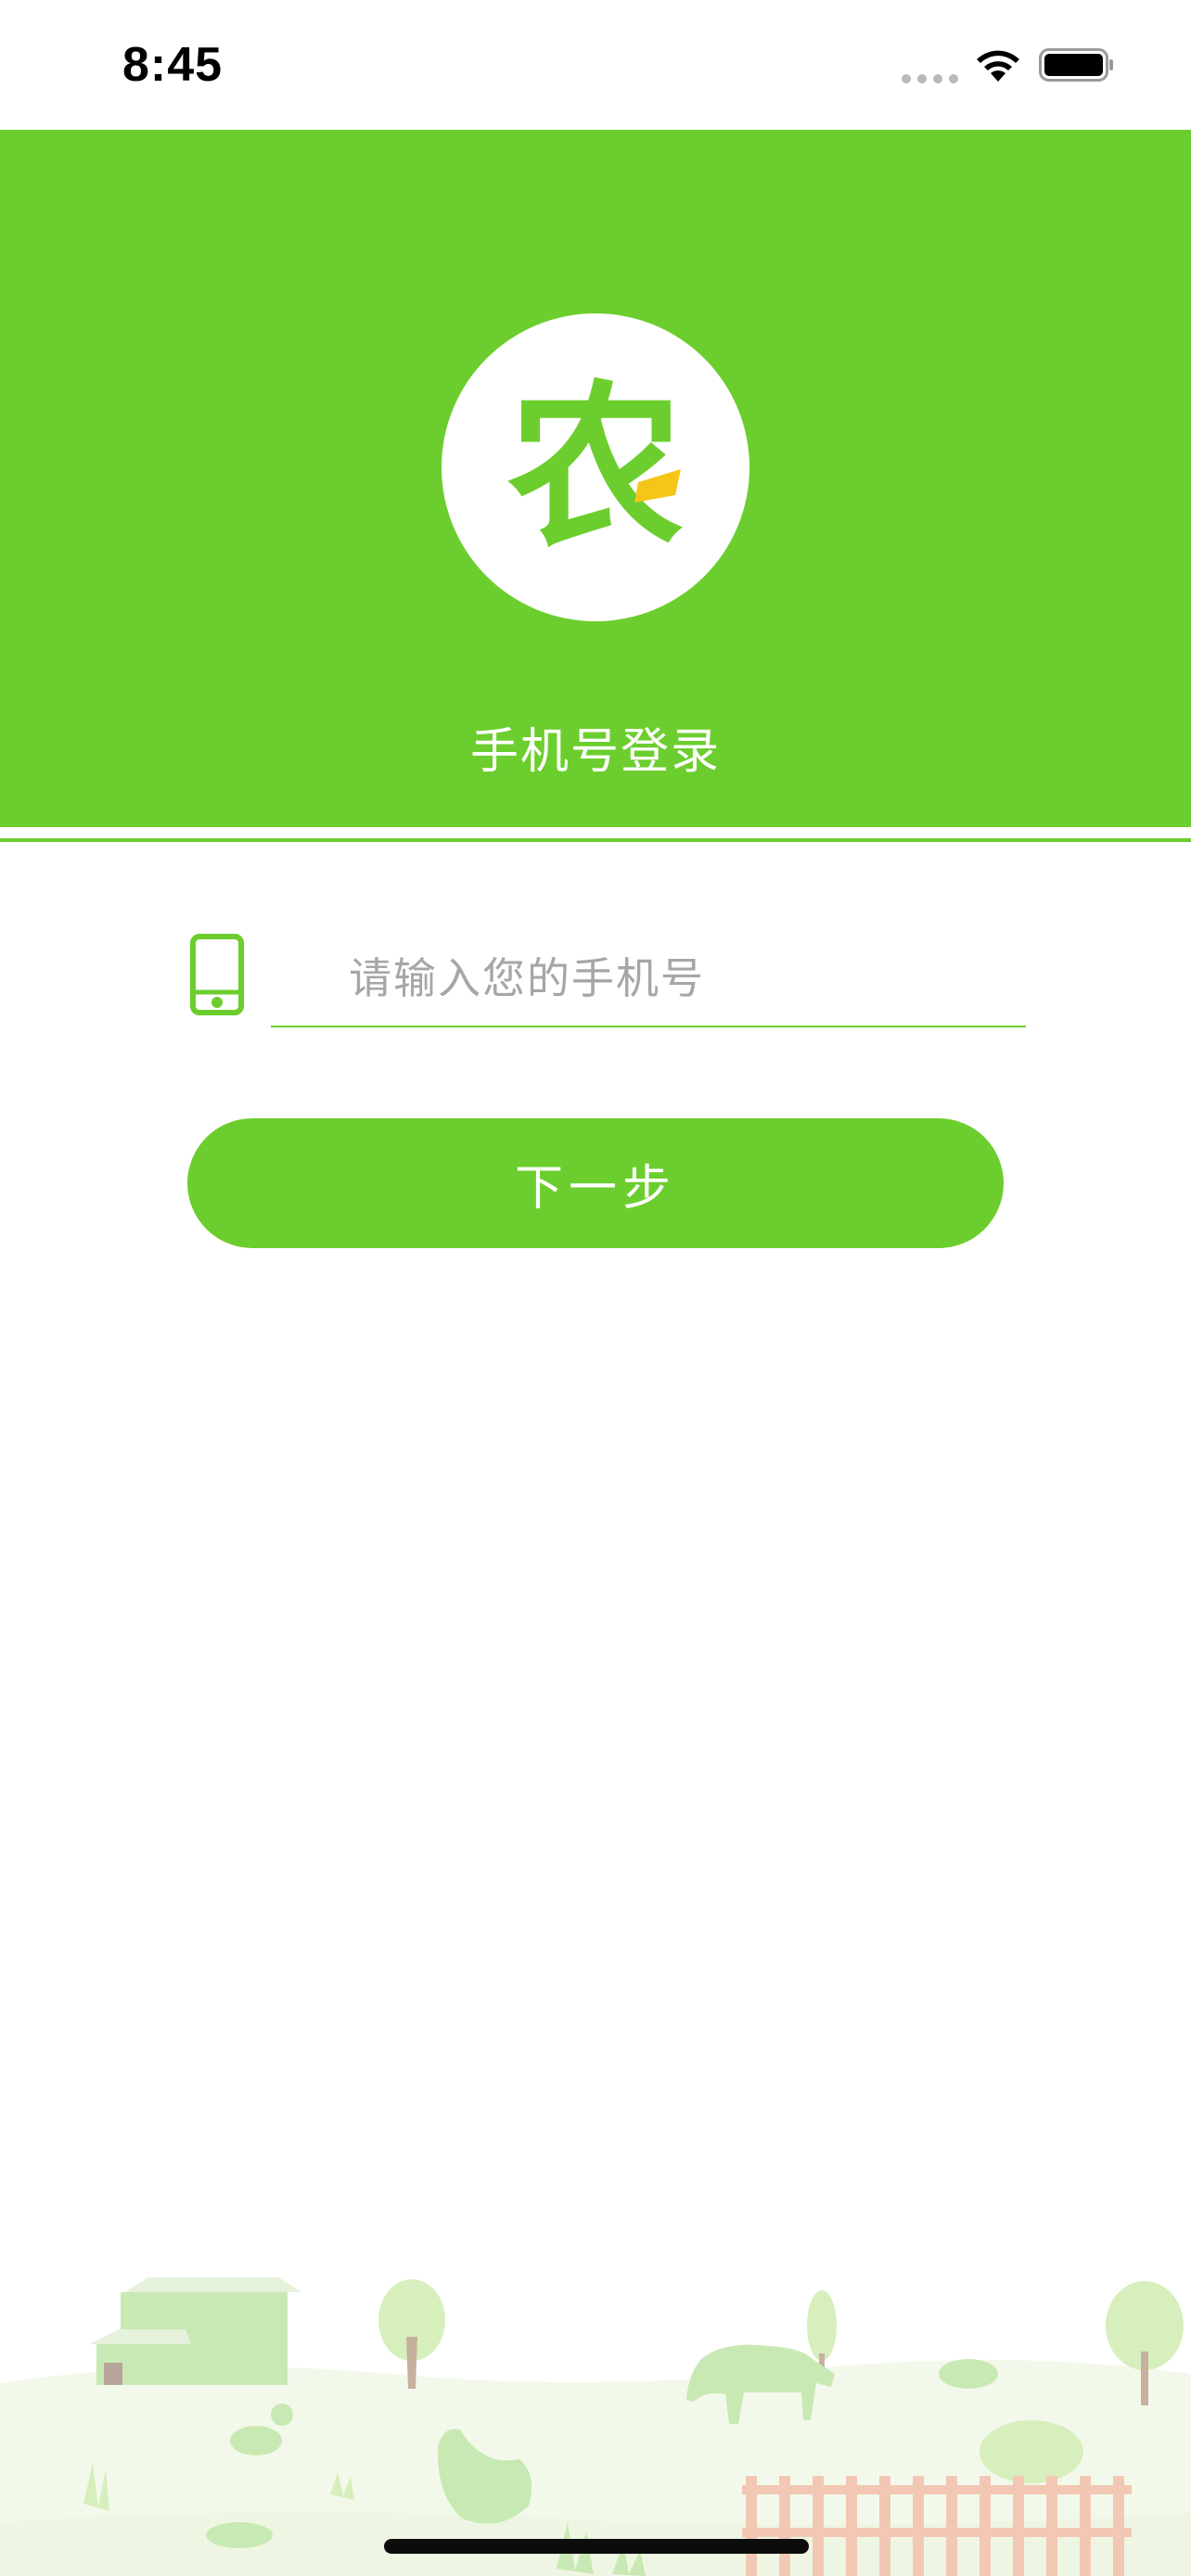 Image resolution: width=1191 pixels, height=2576 pixels. Describe the element at coordinates (1076, 65) in the screenshot. I see `battery-icon` at that location.